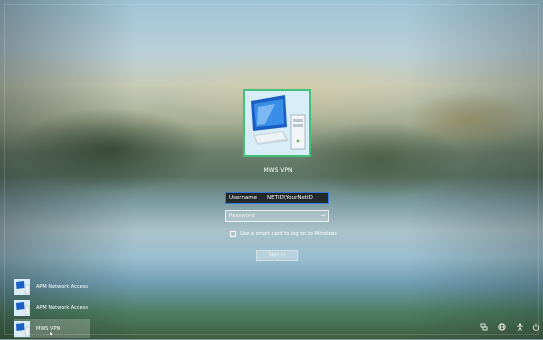 The height and width of the screenshot is (340, 543). Describe the element at coordinates (277, 255) in the screenshot. I see `sign-in-button: Sign in` at that location.